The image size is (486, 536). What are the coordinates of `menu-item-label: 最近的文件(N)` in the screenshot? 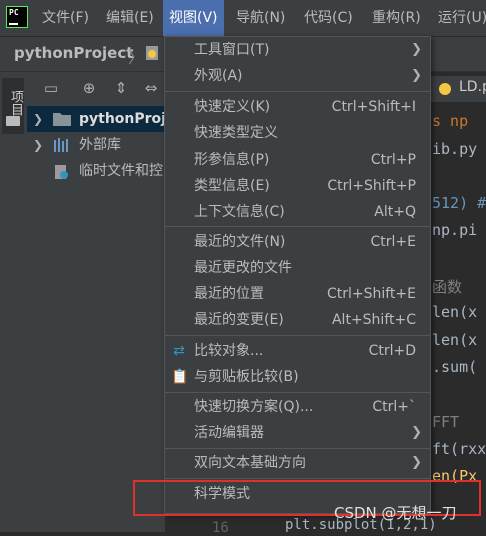 It's located at (240, 242).